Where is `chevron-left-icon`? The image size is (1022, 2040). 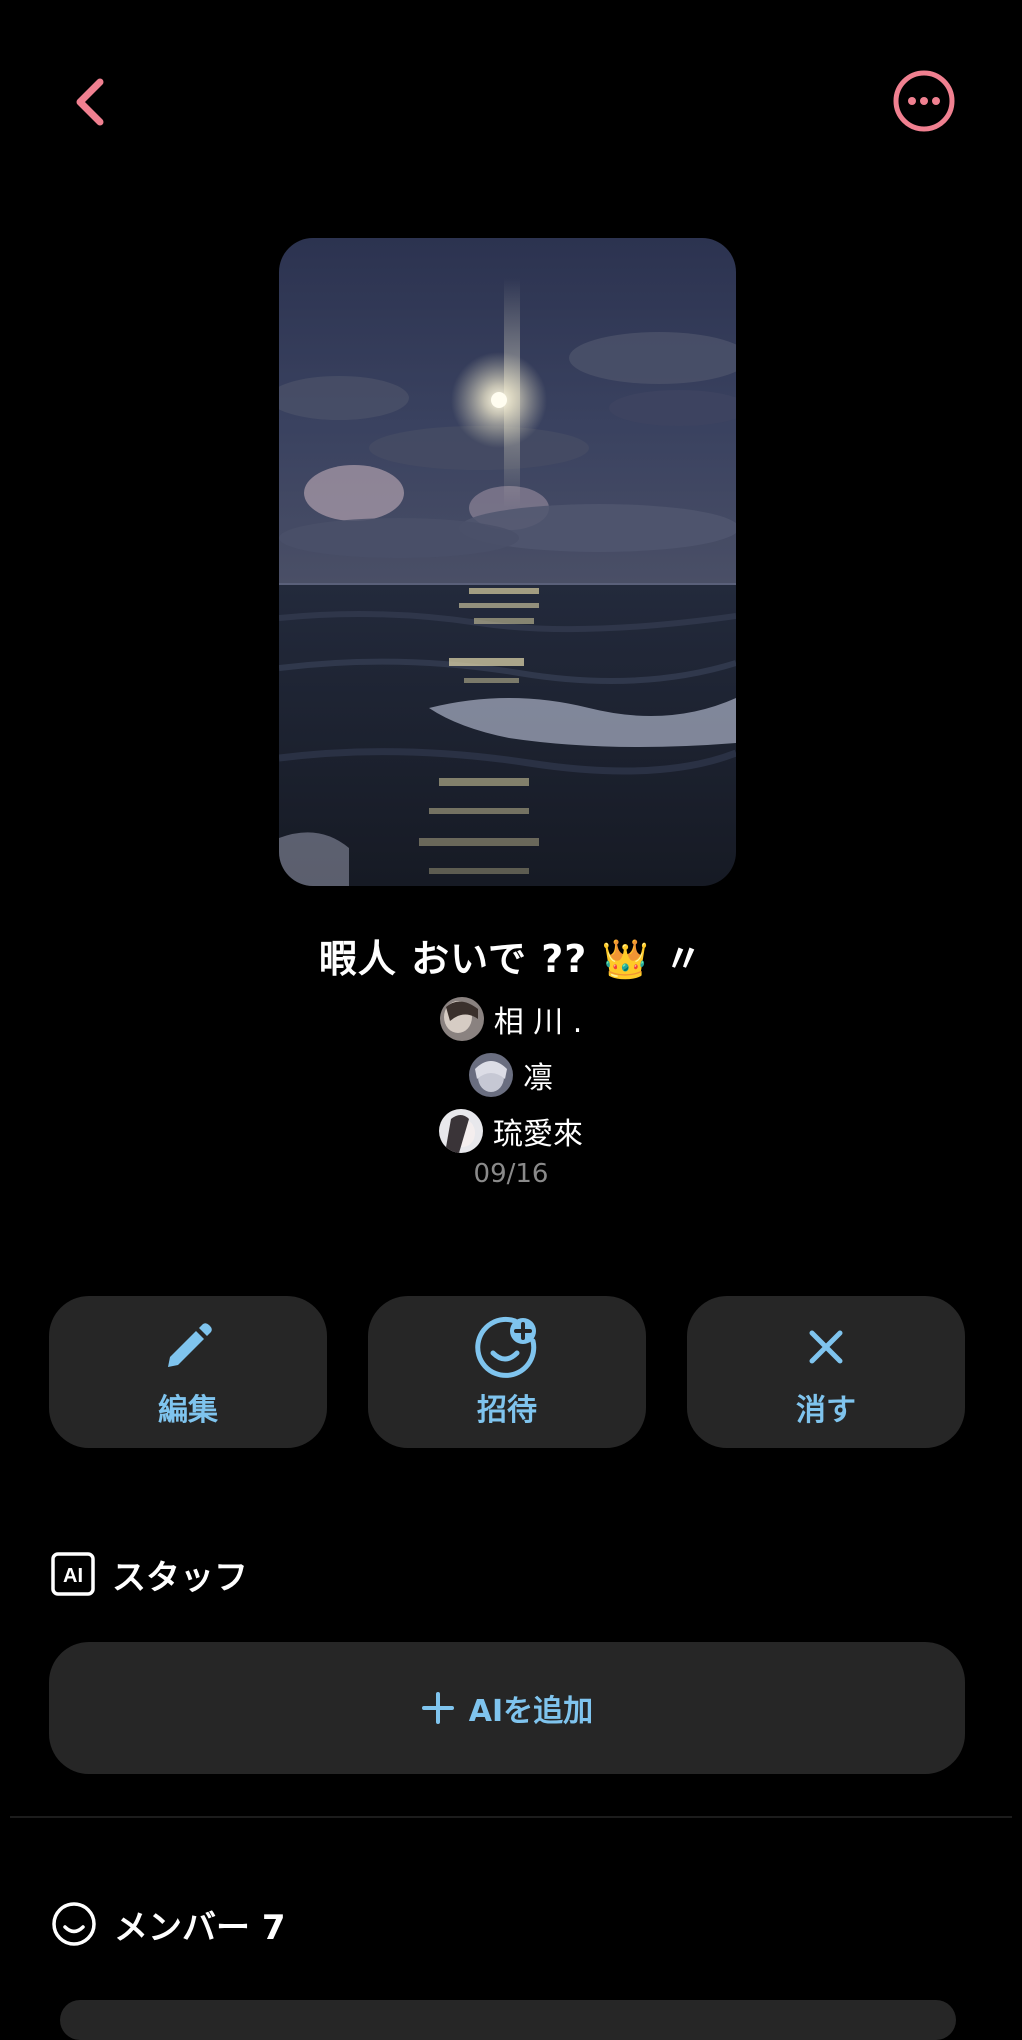 chevron-left-icon is located at coordinates (90, 102).